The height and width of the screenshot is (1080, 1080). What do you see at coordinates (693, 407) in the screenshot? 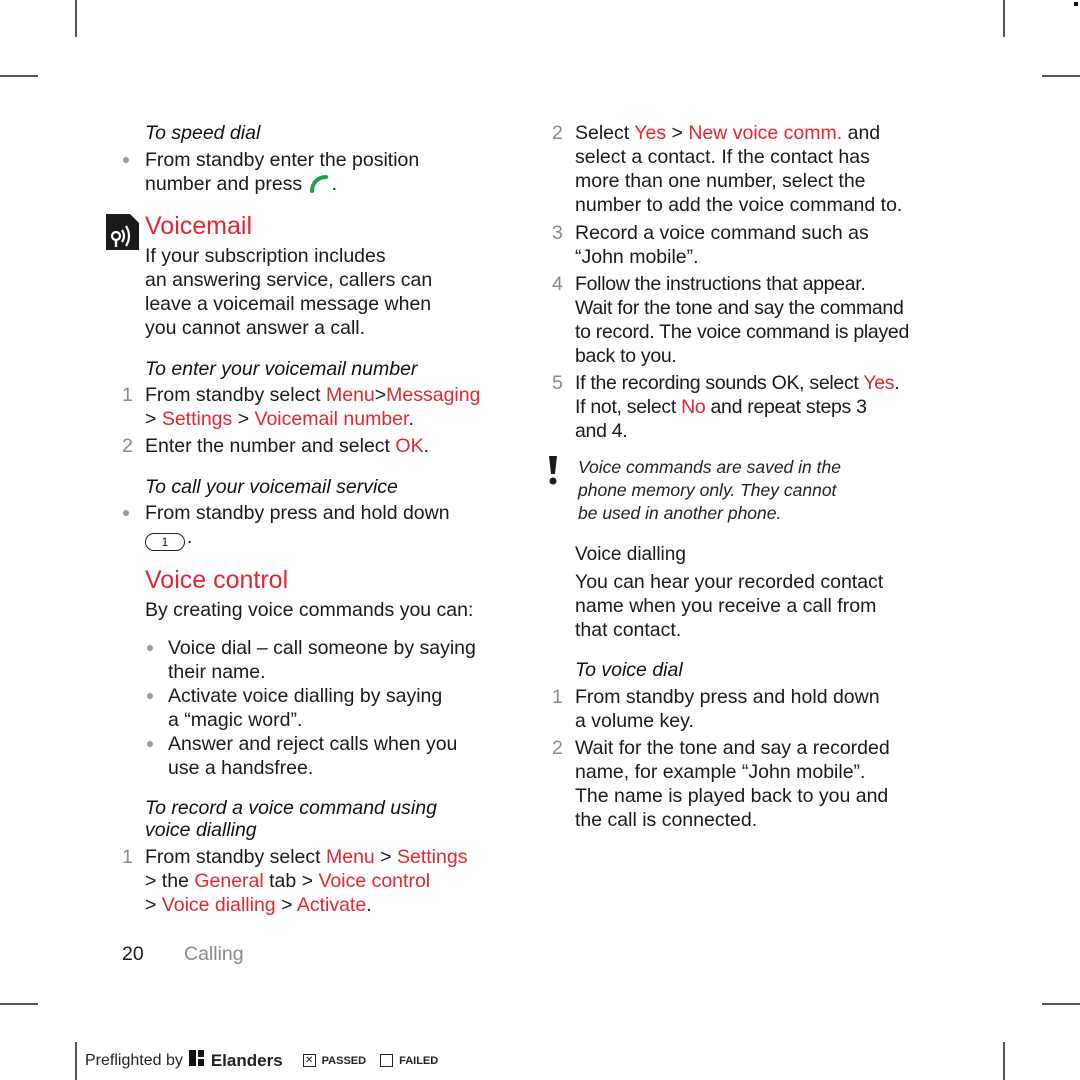
I see `no-link: No` at bounding box center [693, 407].